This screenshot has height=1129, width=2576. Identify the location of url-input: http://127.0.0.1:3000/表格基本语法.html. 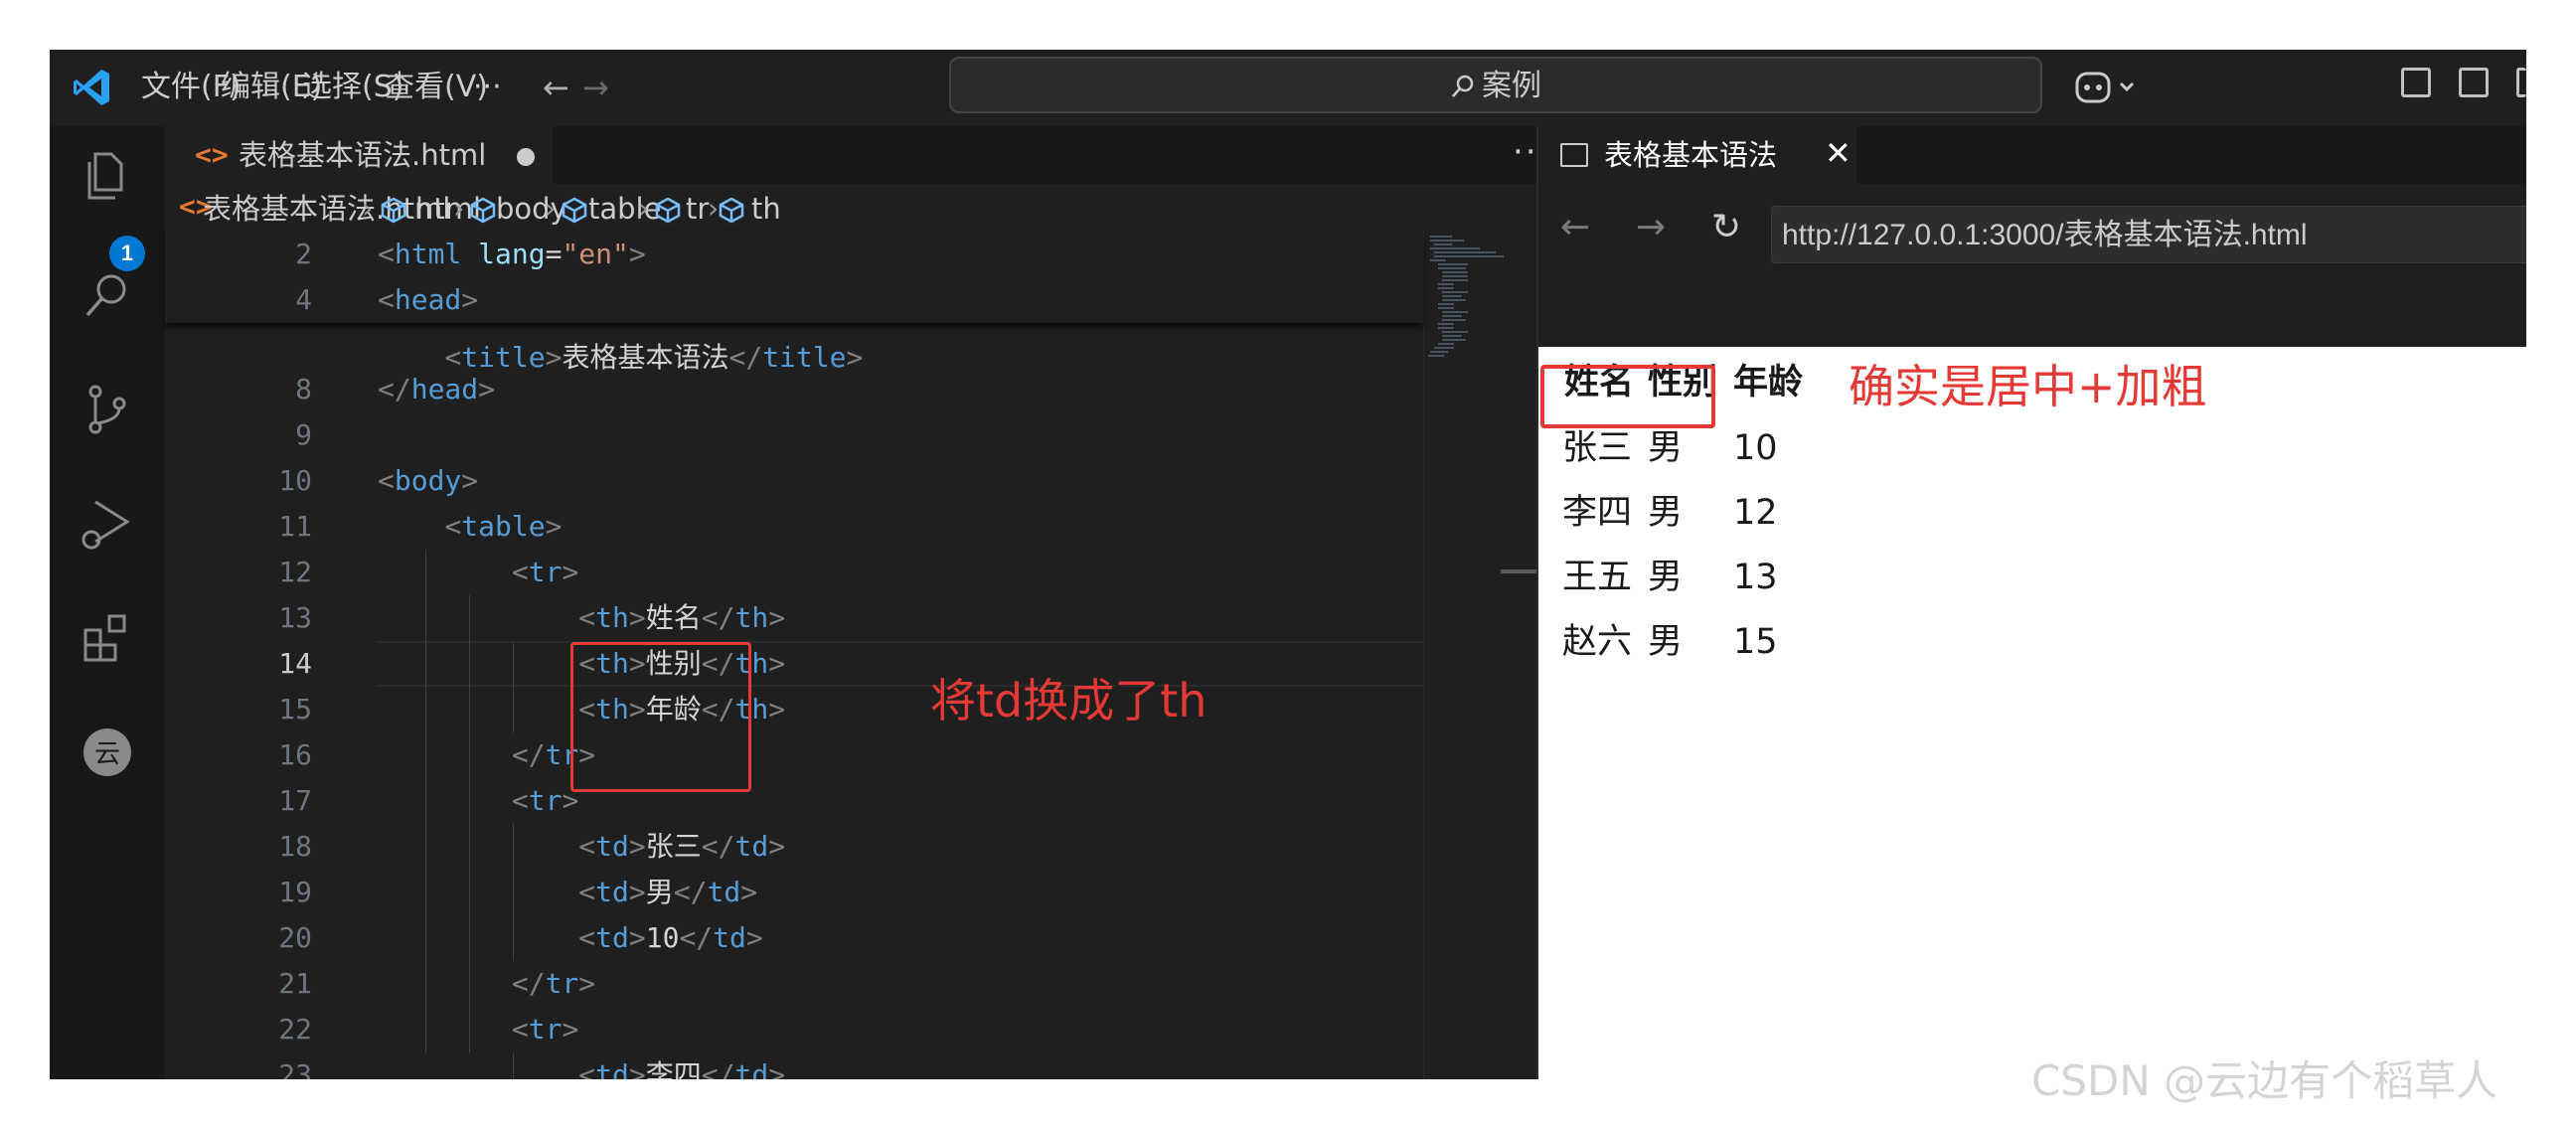
(2148, 235).